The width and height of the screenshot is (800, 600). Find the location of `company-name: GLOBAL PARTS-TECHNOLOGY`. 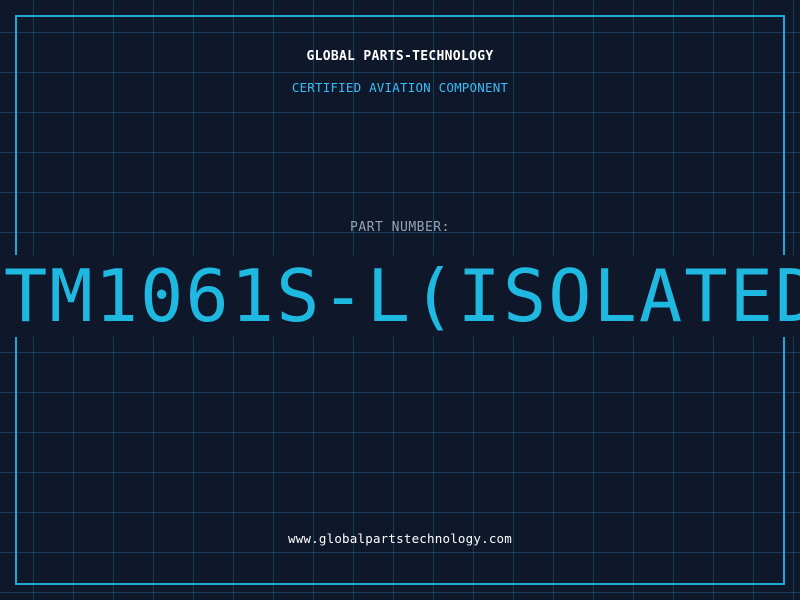

company-name: GLOBAL PARTS-TECHNOLOGY is located at coordinates (400, 56).